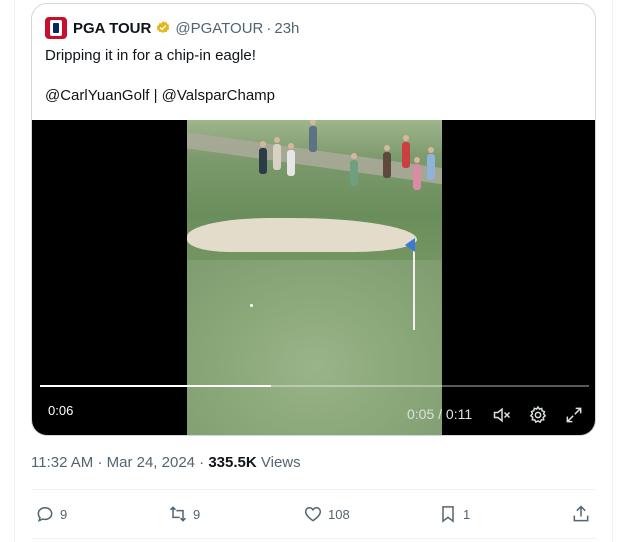 This screenshot has height=542, width=619. I want to click on reply-count: 9, so click(64, 514).